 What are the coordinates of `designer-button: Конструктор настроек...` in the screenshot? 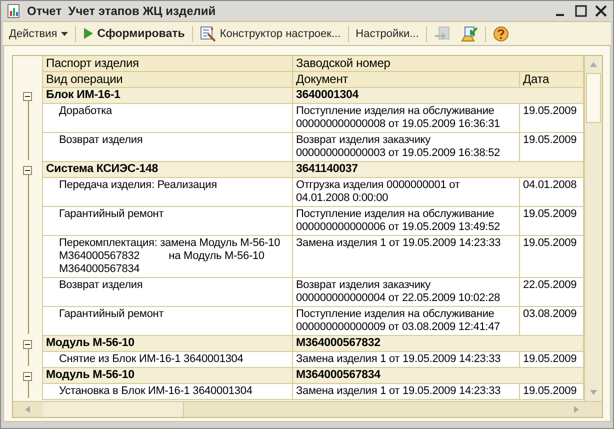 It's located at (270, 34).